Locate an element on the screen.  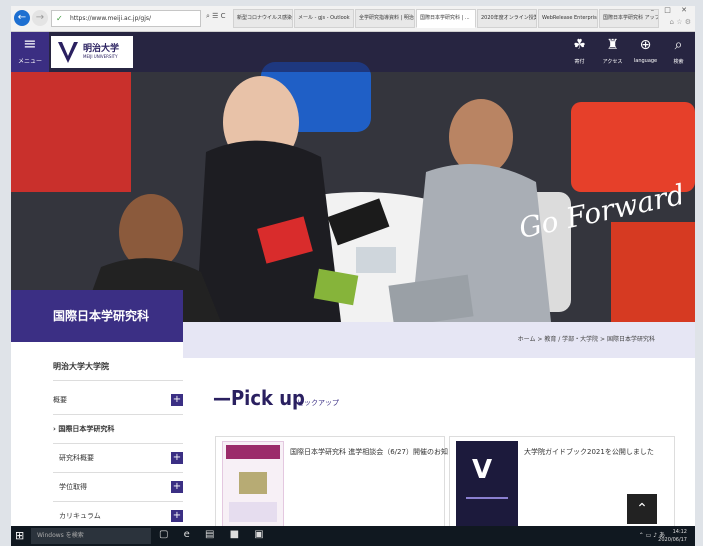
flyer-thumbnail is located at coordinates (253, 487).